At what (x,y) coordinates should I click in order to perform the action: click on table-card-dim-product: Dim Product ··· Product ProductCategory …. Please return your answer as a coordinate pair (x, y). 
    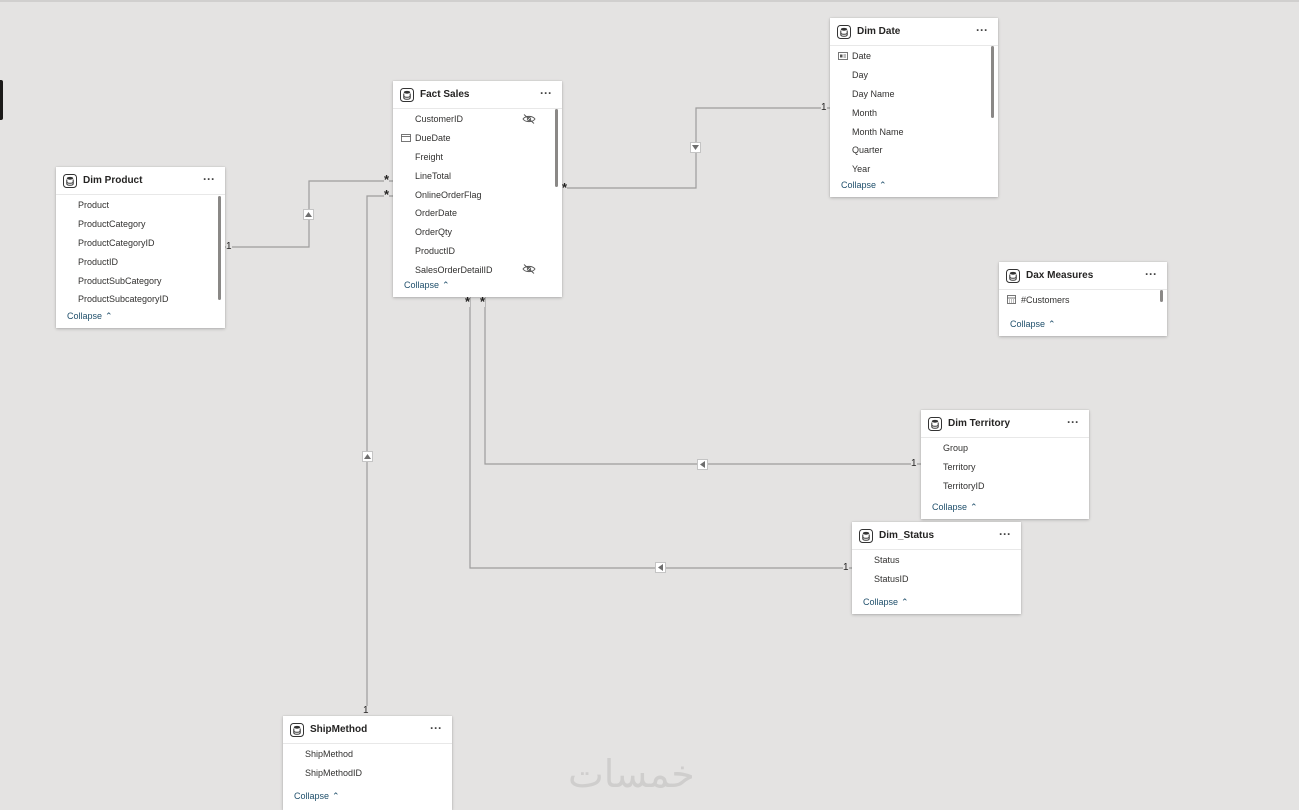
    Looking at the image, I should click on (140, 247).